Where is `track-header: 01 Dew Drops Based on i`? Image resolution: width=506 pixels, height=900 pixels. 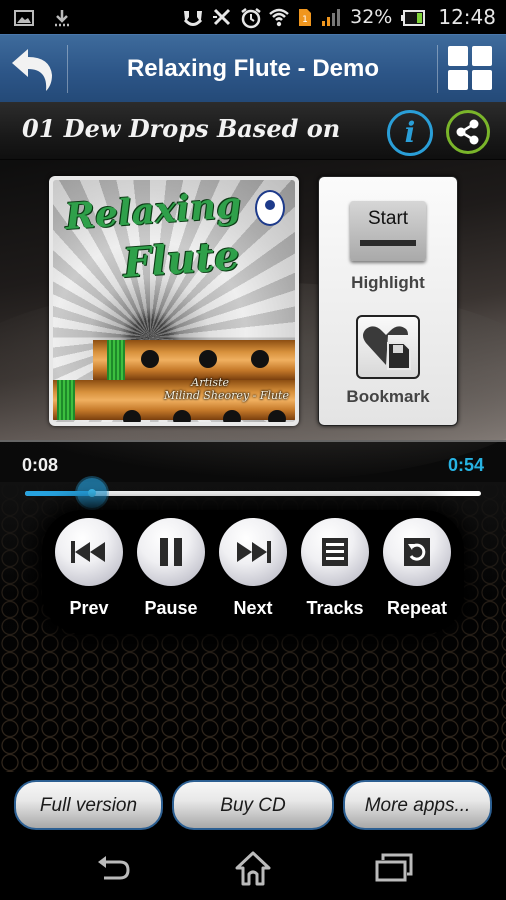 track-header: 01 Dew Drops Based on i is located at coordinates (253, 131).